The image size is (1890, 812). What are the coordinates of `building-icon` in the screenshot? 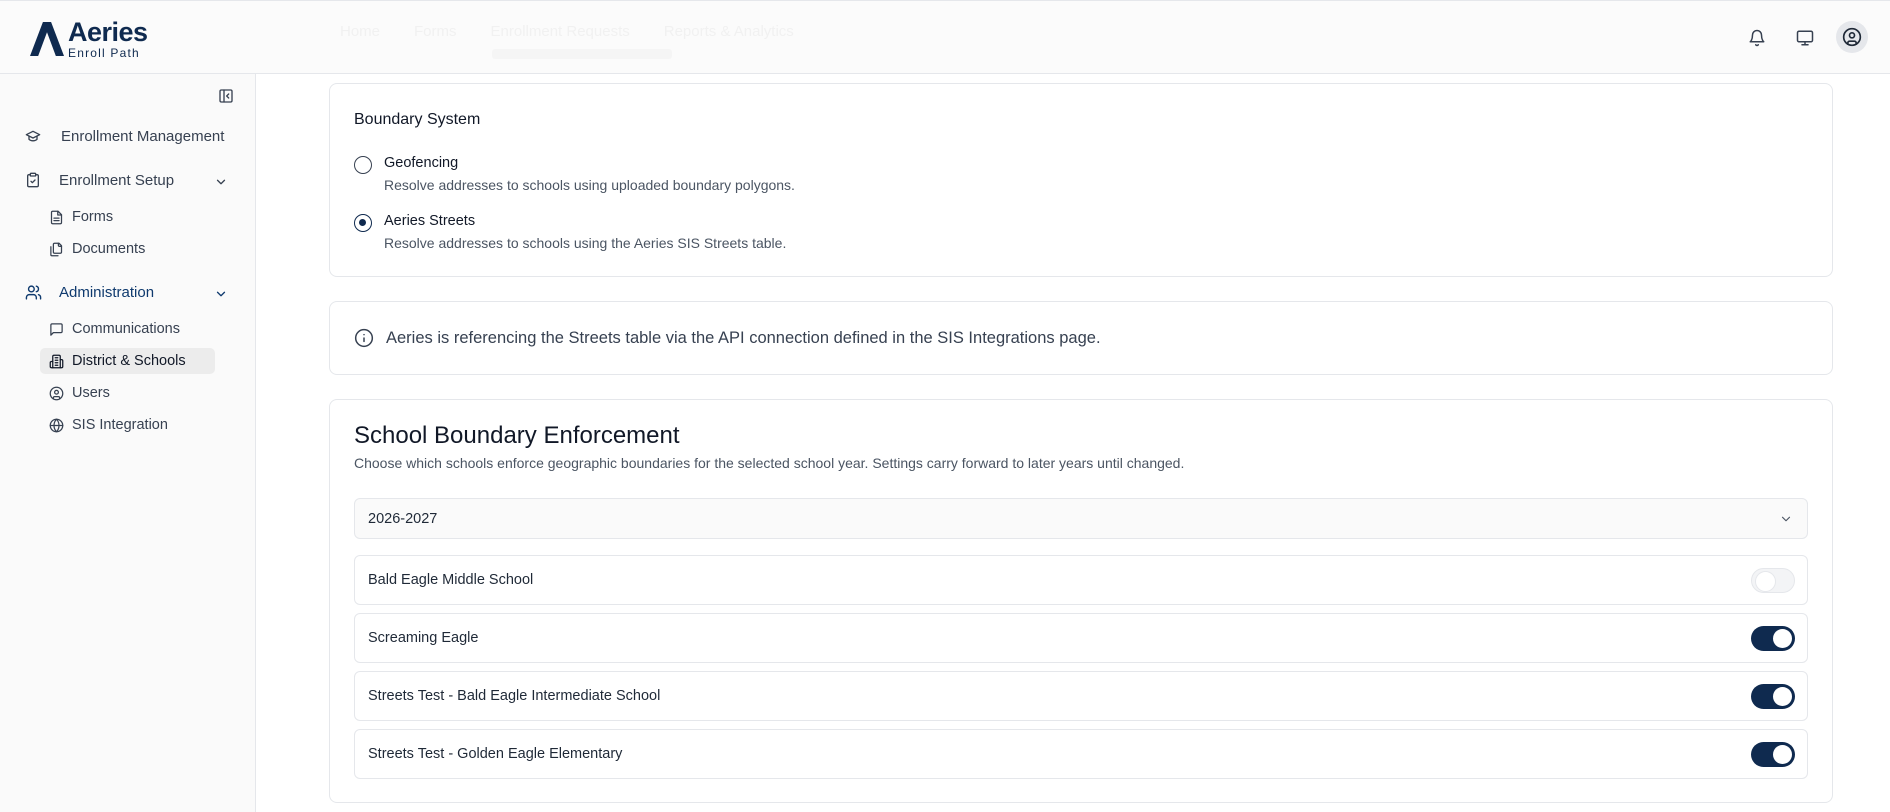 It's located at (56, 361).